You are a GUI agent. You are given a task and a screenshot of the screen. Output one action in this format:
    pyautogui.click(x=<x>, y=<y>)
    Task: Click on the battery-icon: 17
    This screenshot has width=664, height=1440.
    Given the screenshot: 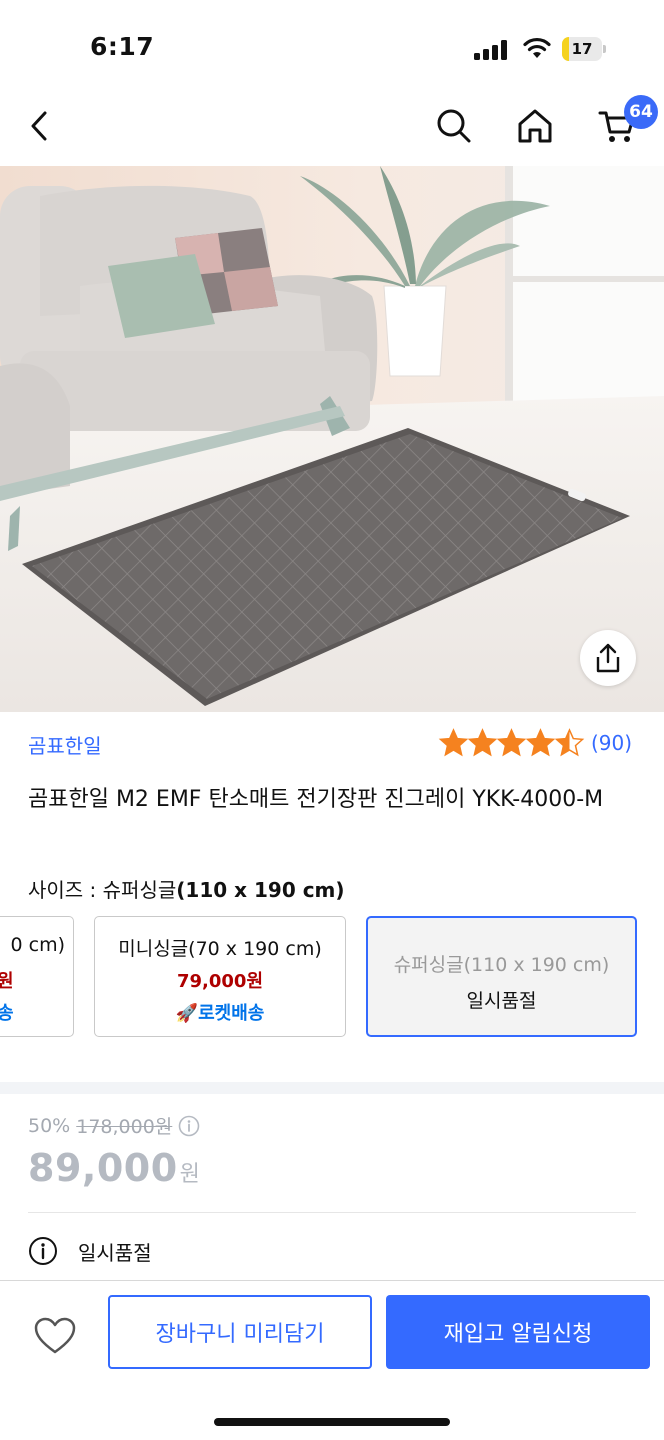 What is the action you would take?
    pyautogui.click(x=584, y=49)
    